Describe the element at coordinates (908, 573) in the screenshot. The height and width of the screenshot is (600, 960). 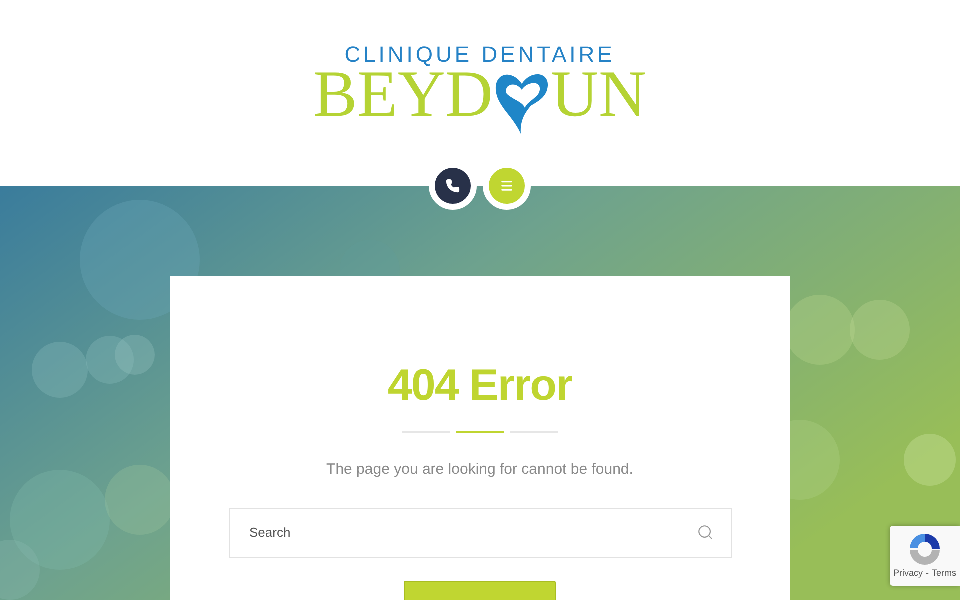
I see `recaptcha-link: Privacy` at that location.